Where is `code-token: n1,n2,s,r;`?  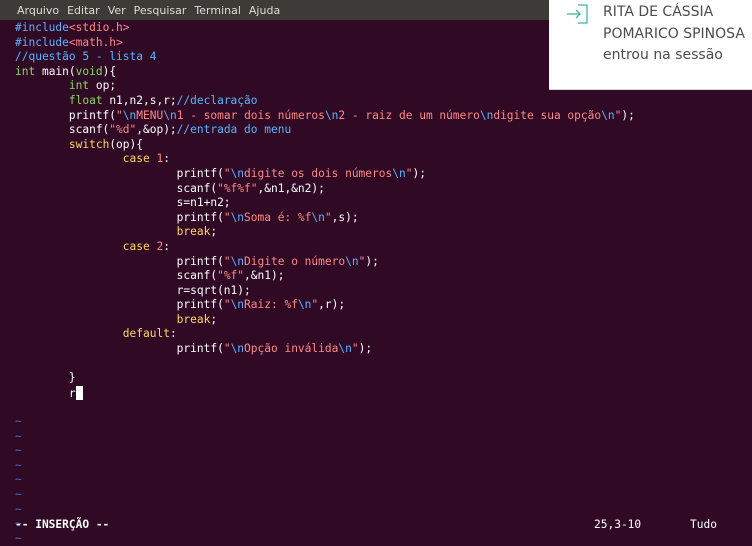 code-token: n1,n2,s,r; is located at coordinates (139, 100).